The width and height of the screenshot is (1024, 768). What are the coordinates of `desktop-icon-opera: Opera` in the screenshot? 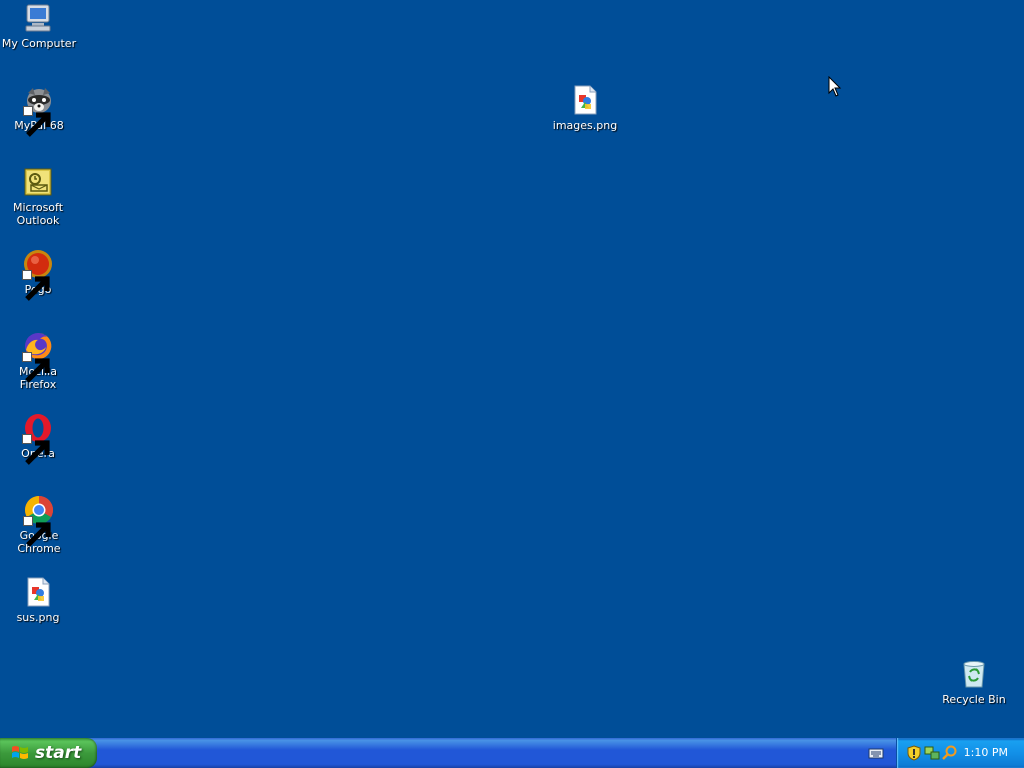 It's located at (38, 438).